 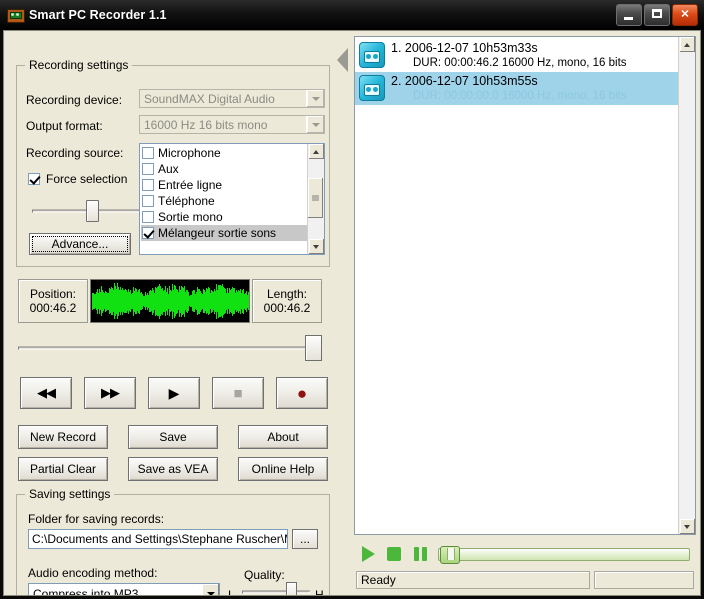 I want to click on quality-low-label: L, so click(x=231, y=592).